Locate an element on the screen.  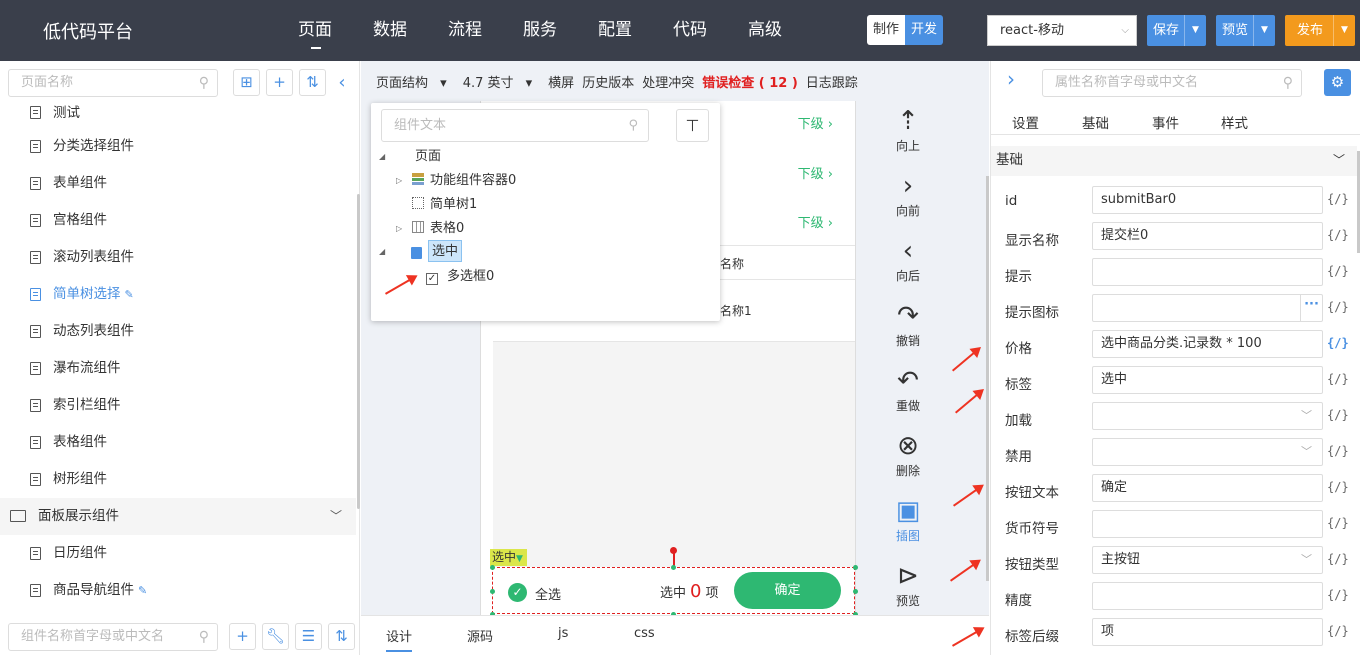
precision-field is located at coordinates (1207, 596).